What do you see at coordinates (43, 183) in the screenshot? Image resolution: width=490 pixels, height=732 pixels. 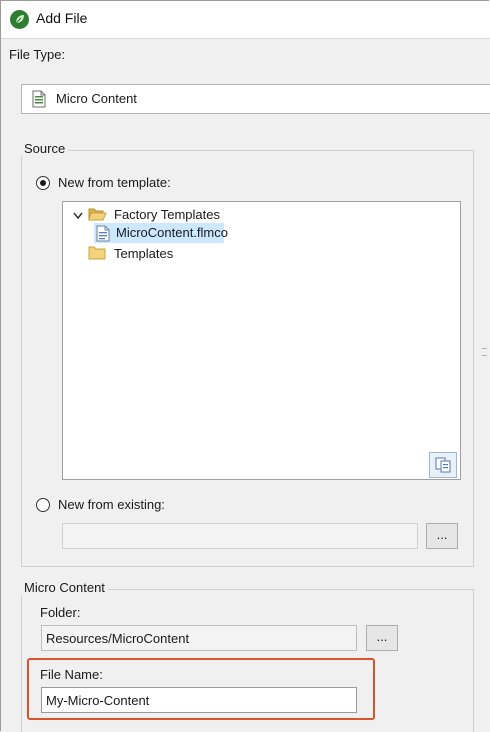 I see `new-from-template-radio` at bounding box center [43, 183].